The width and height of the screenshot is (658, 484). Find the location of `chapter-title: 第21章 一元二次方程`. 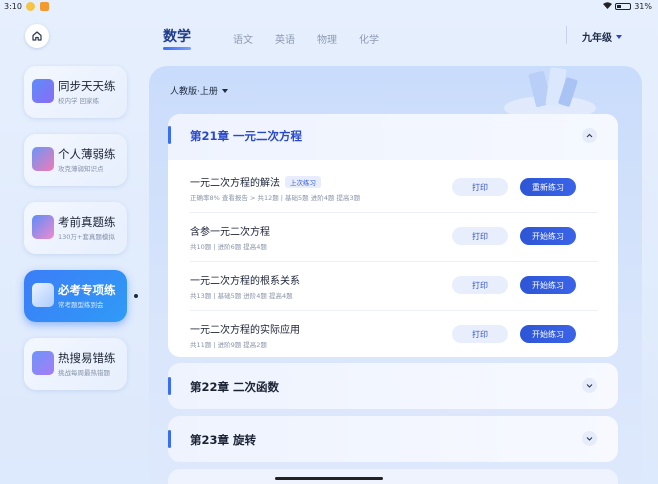

chapter-title: 第21章 一元二次方程 is located at coordinates (246, 136).